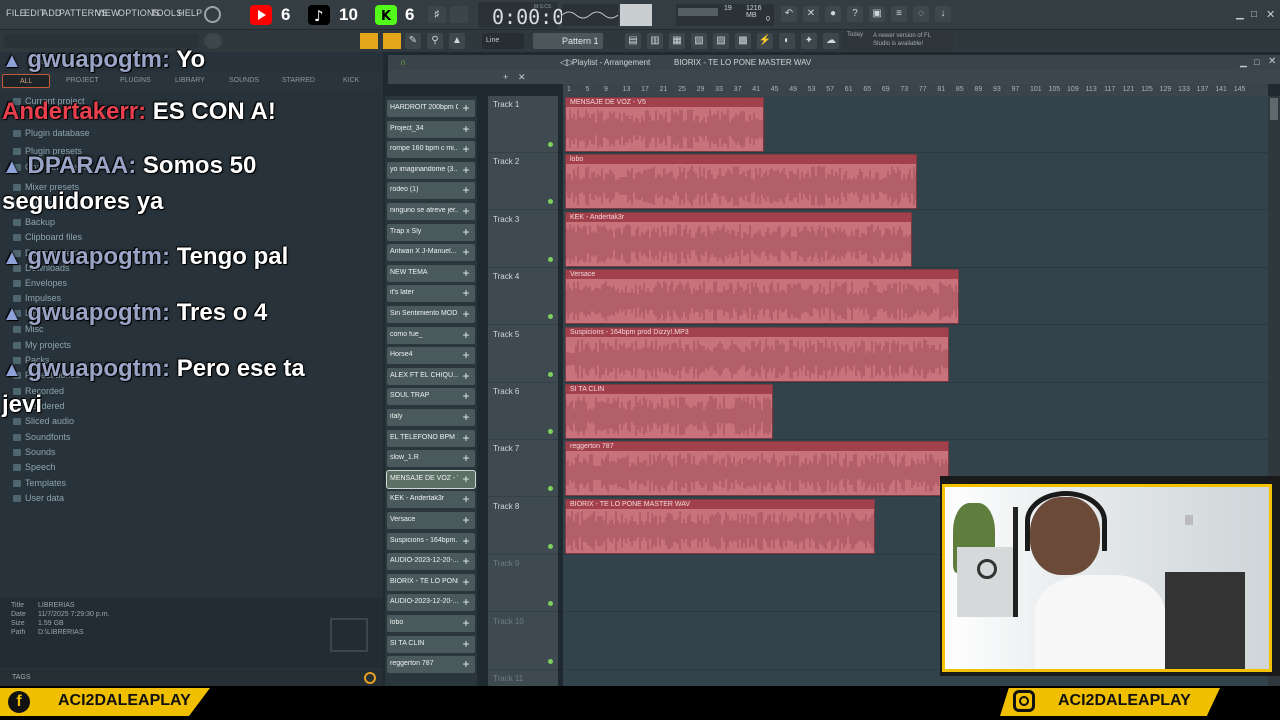 Image resolution: width=1280 pixels, height=720 pixels. I want to click on picker-item: rompe 160 bpm c mi... +, so click(431, 150).